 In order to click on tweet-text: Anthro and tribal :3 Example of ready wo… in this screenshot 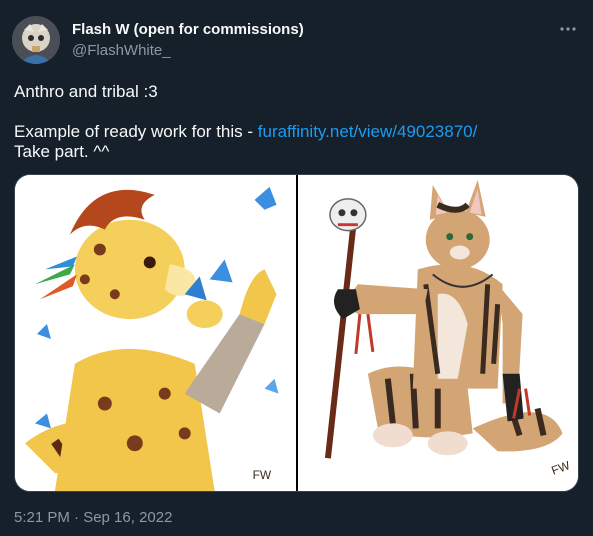, I will do `click(296, 122)`.